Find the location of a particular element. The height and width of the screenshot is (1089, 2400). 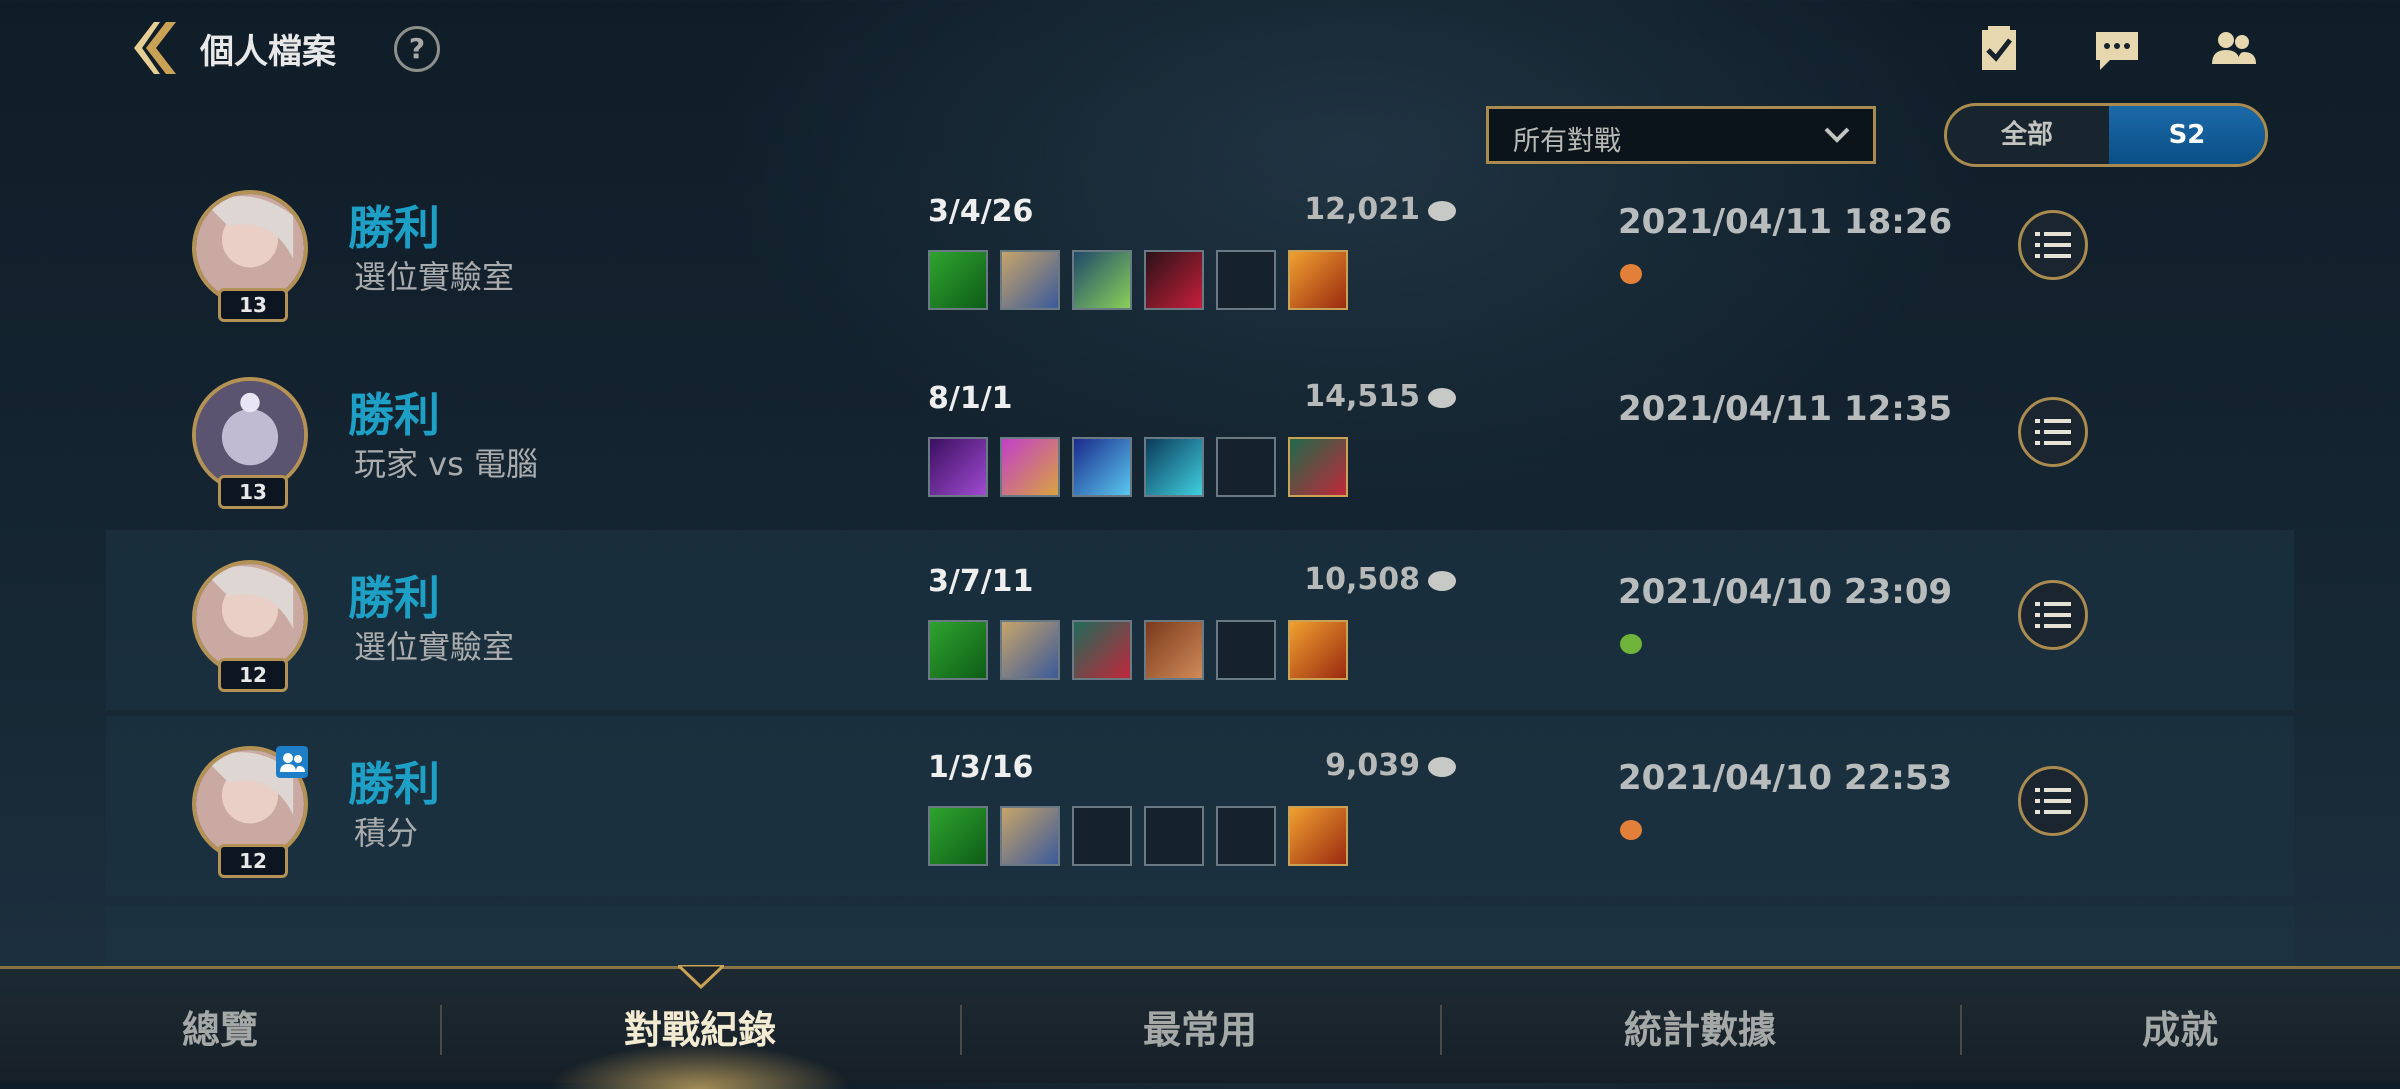

game-mode: 積分 is located at coordinates (386, 833).